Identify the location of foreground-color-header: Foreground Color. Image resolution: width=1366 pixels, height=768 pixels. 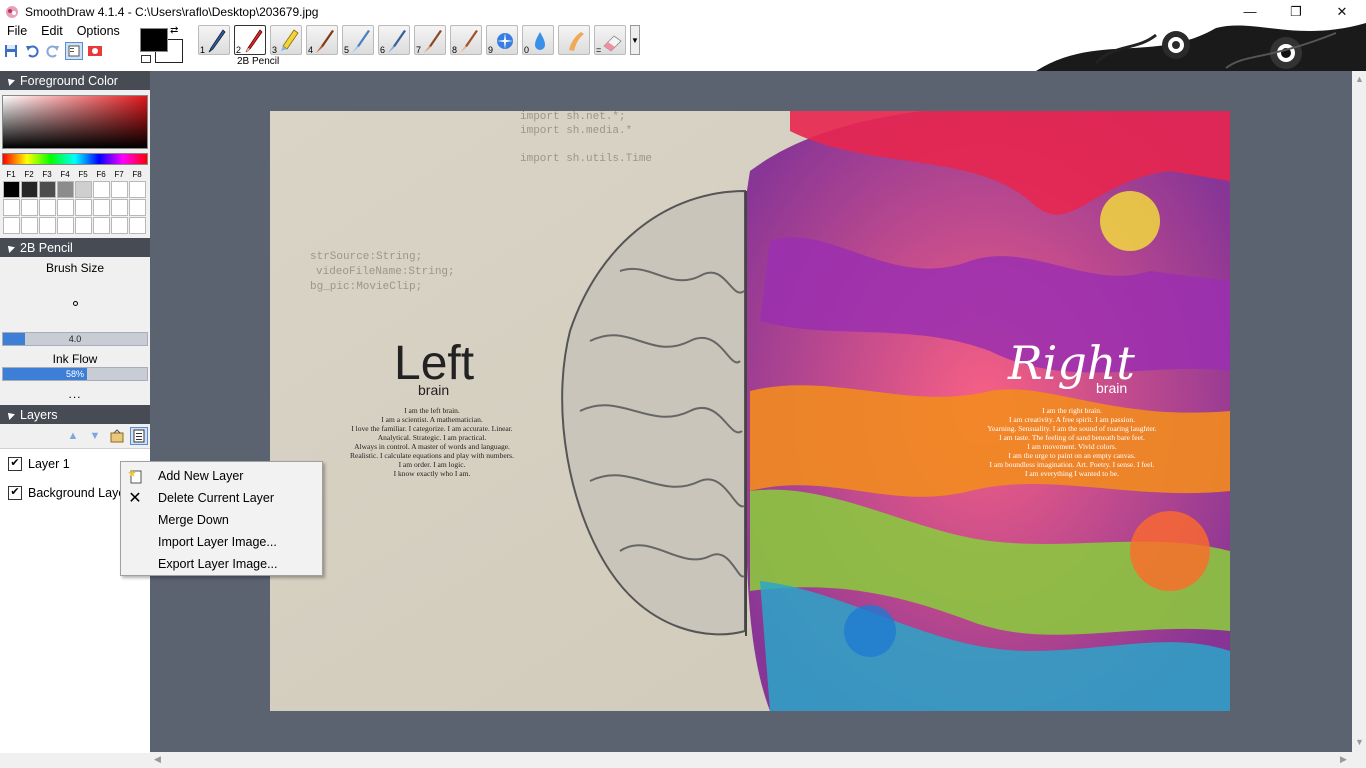
(75, 80).